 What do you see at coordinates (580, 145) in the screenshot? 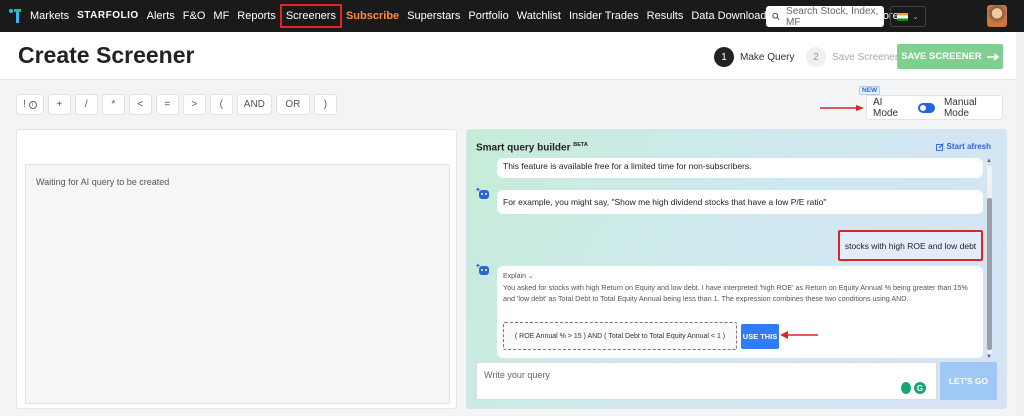
I see `beta-badge: BETA` at bounding box center [580, 145].